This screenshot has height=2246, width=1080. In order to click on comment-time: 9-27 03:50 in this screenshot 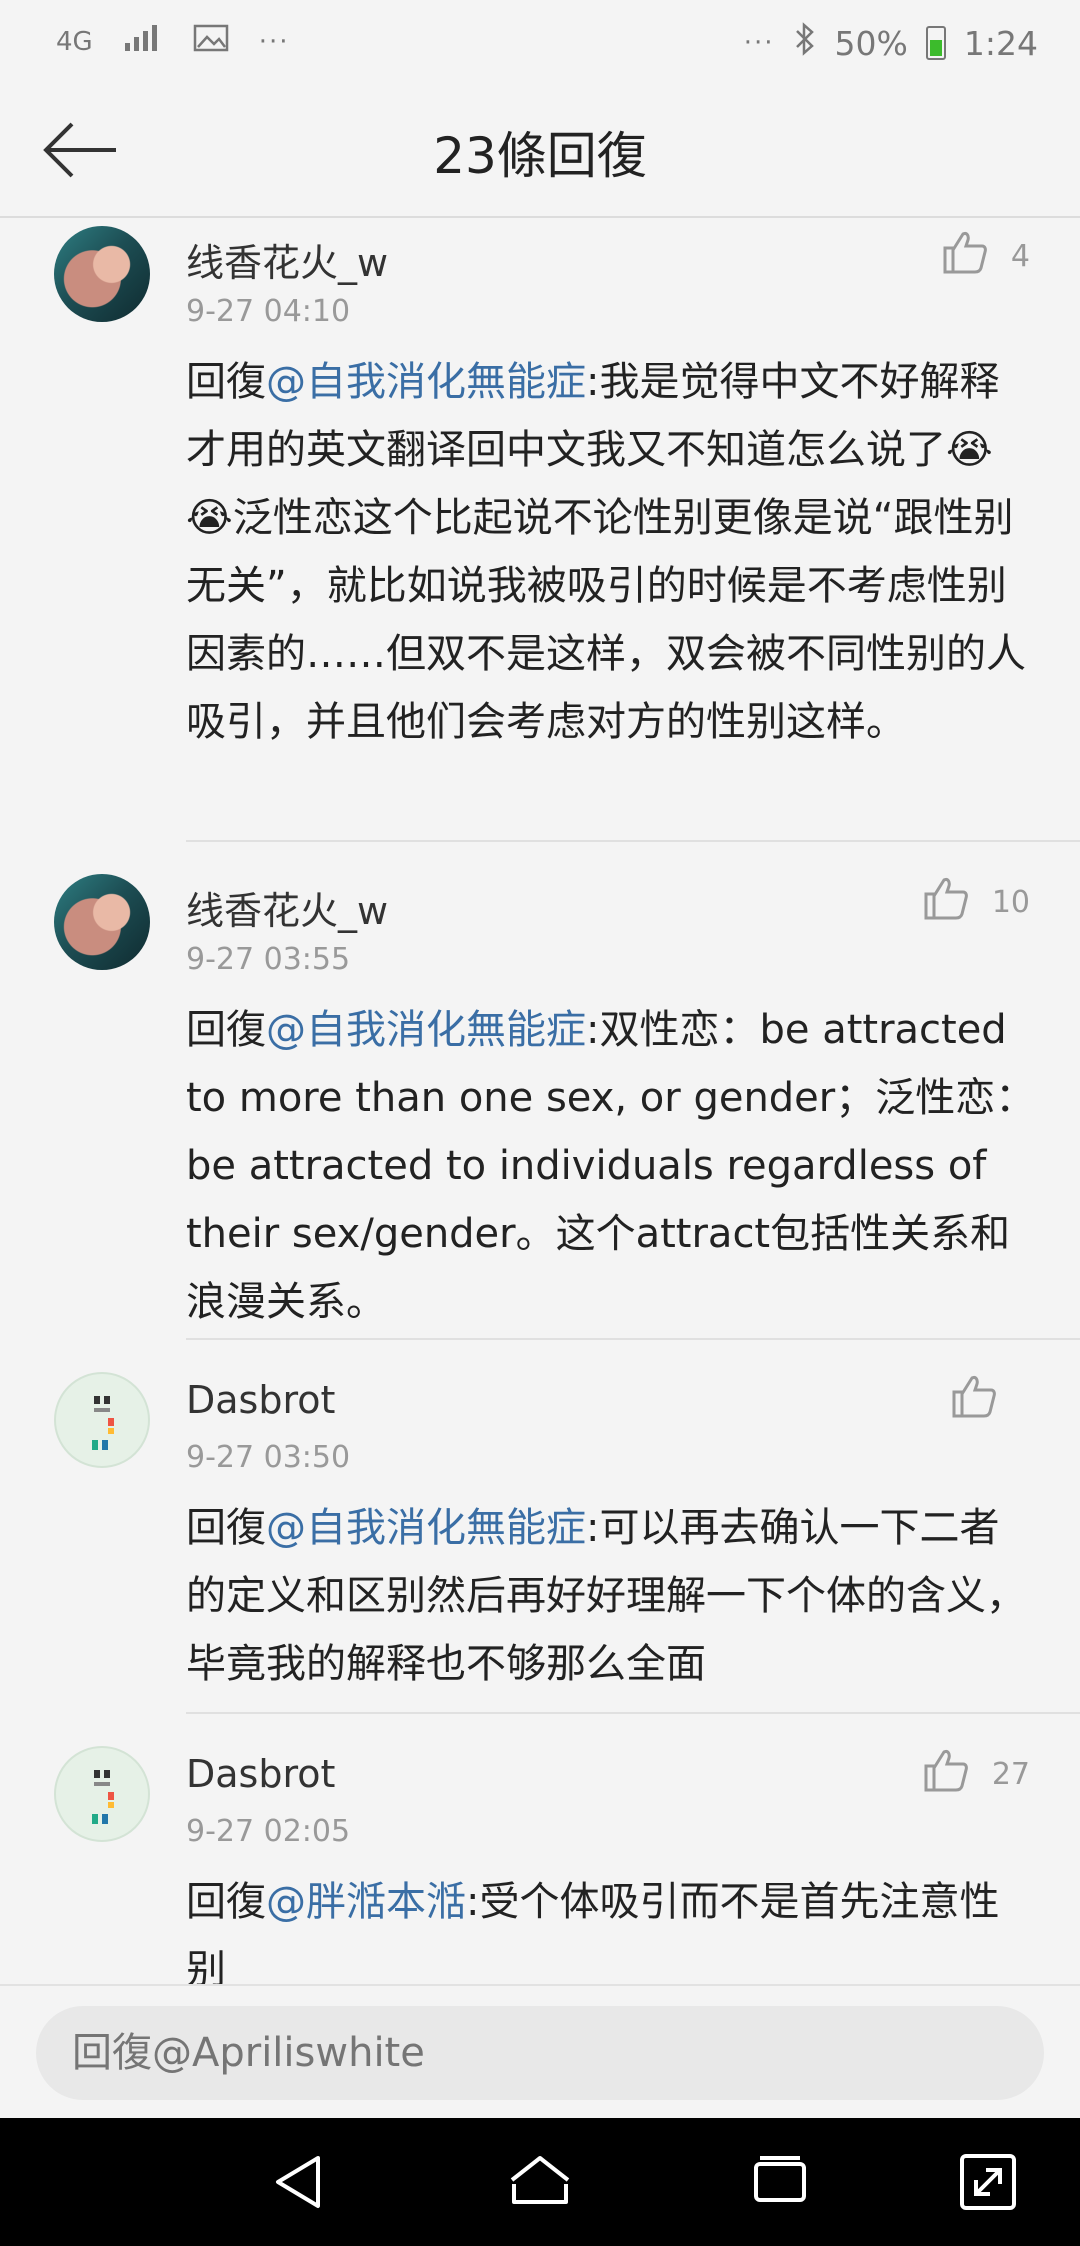, I will do `click(268, 1457)`.